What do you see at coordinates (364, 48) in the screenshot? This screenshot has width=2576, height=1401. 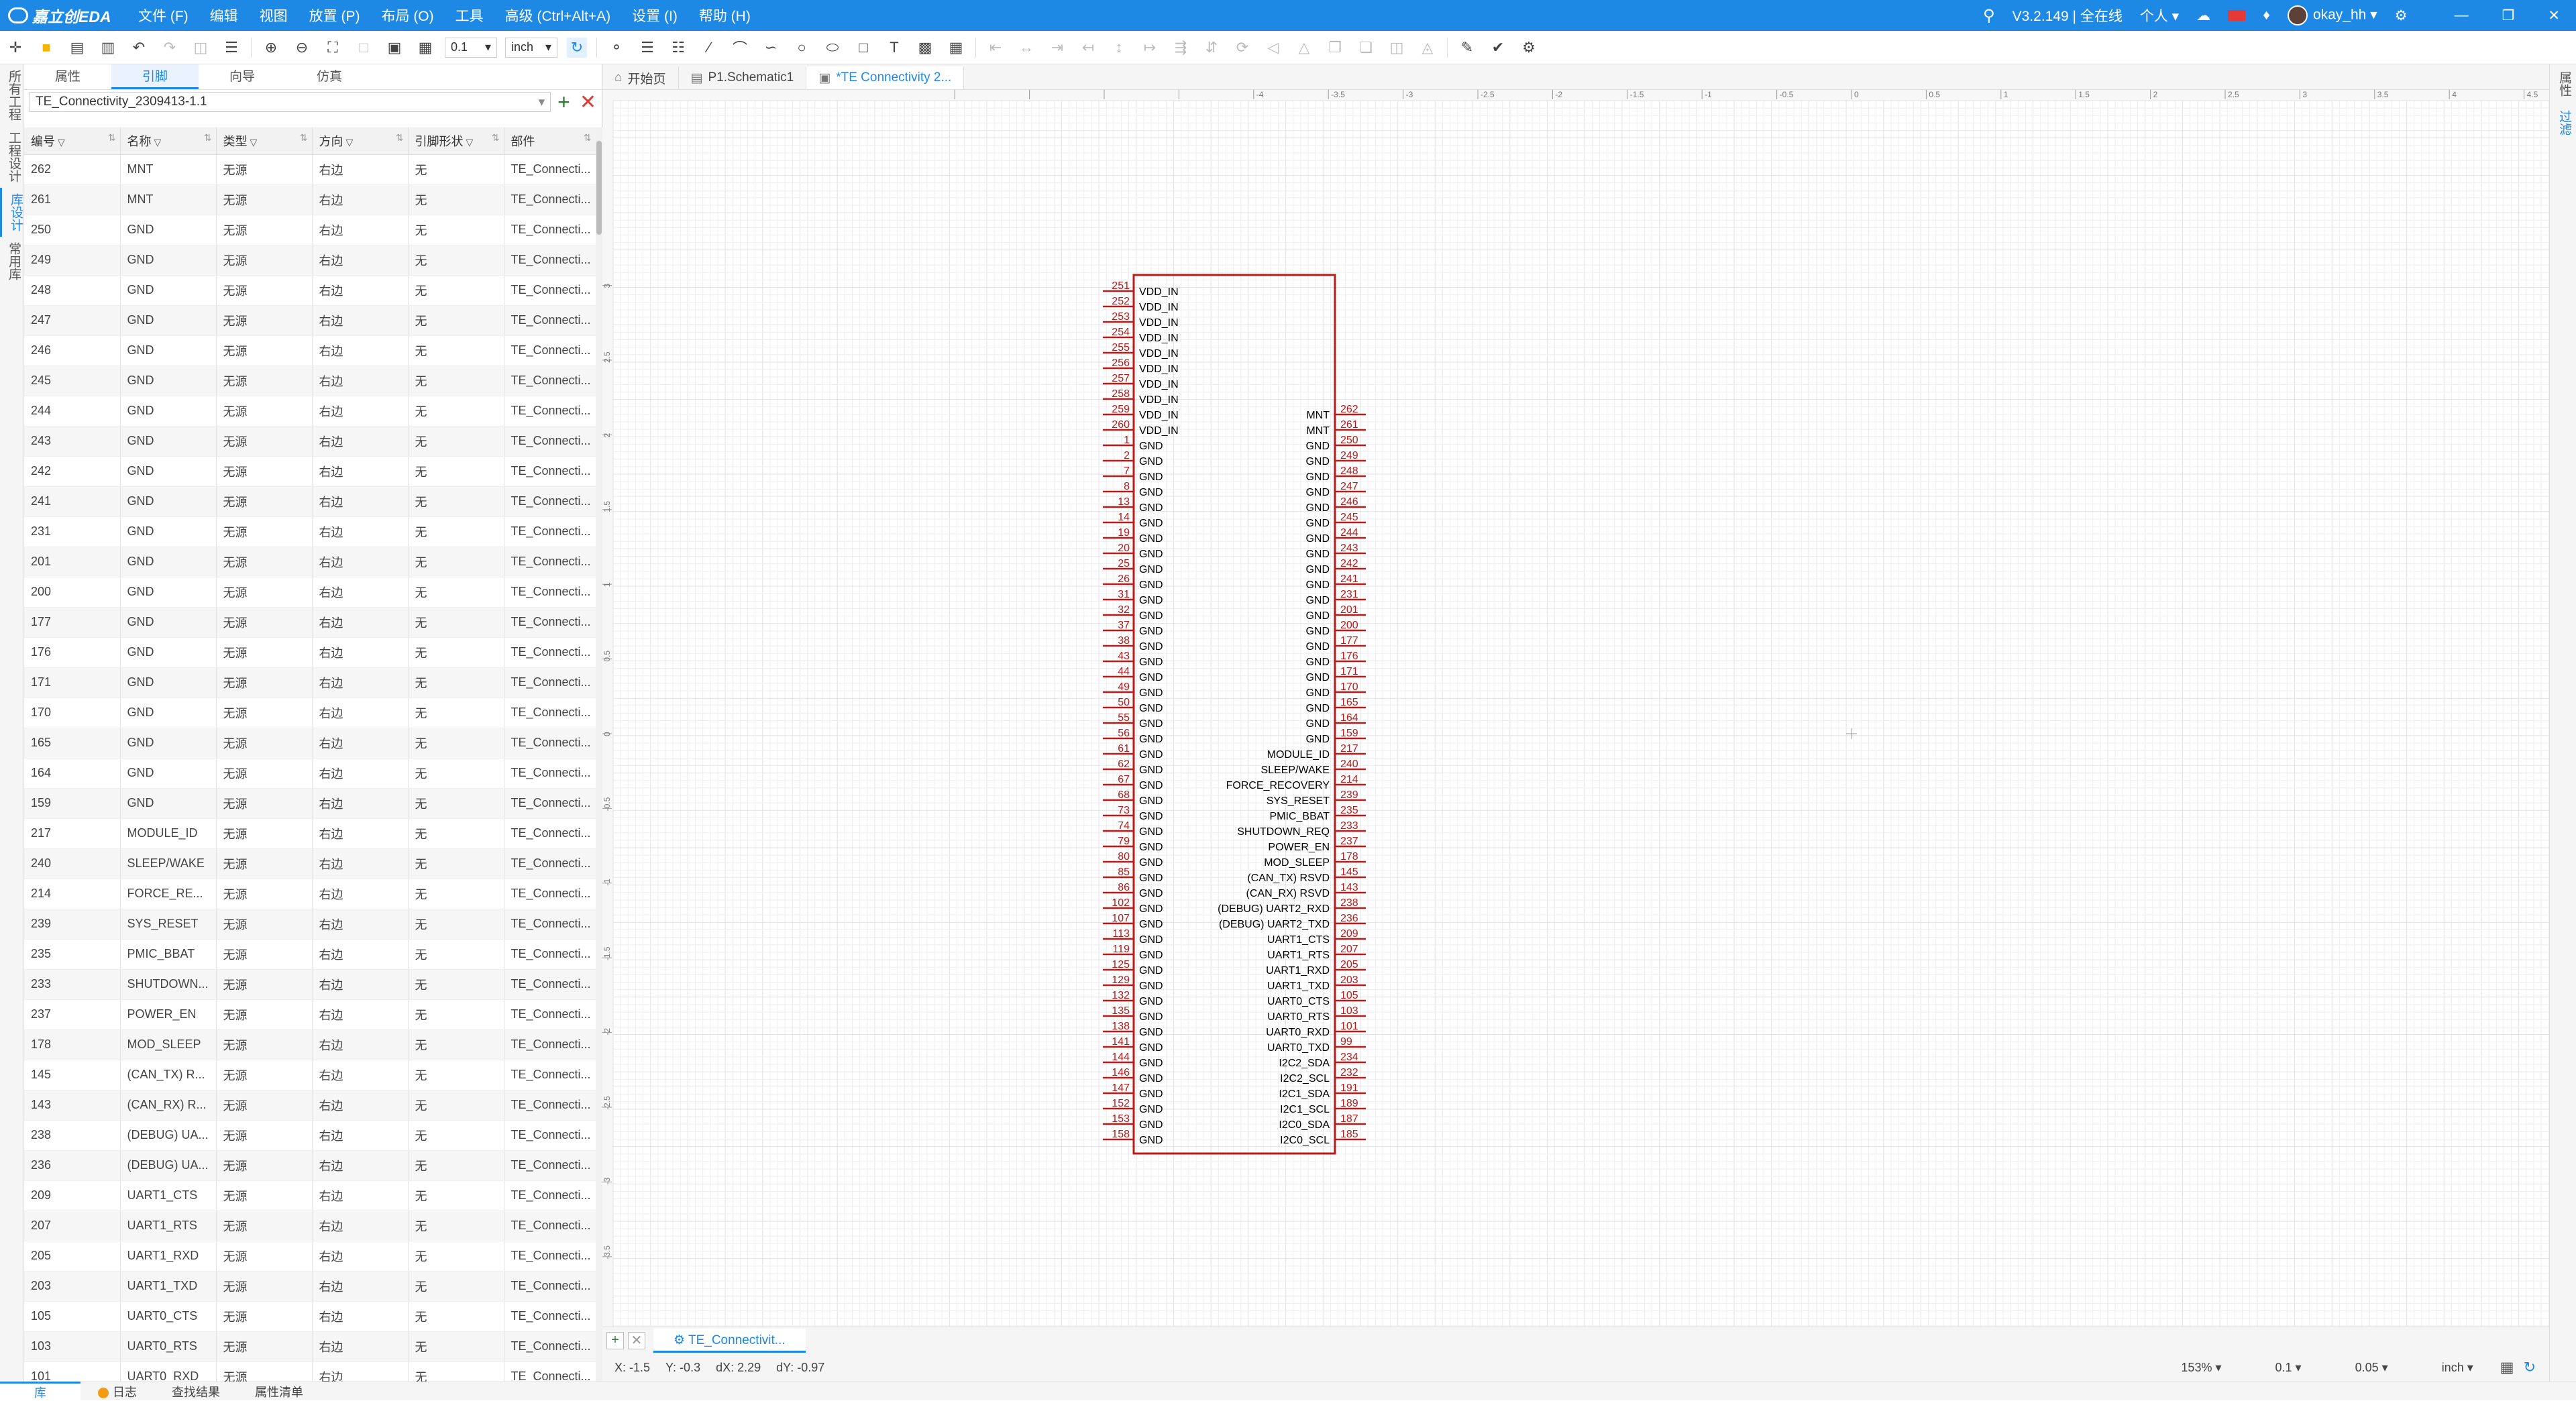 I see `zoom-area-icon: □` at bounding box center [364, 48].